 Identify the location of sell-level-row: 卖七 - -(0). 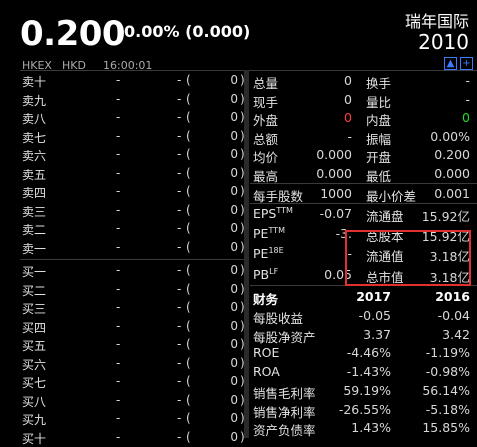
(133, 136).